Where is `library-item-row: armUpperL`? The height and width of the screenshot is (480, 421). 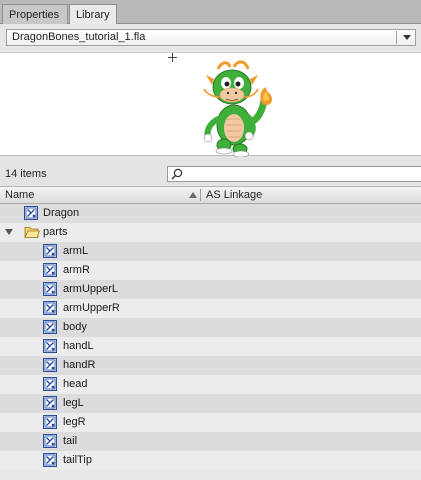
library-item-row: armUpperL is located at coordinates (210, 289).